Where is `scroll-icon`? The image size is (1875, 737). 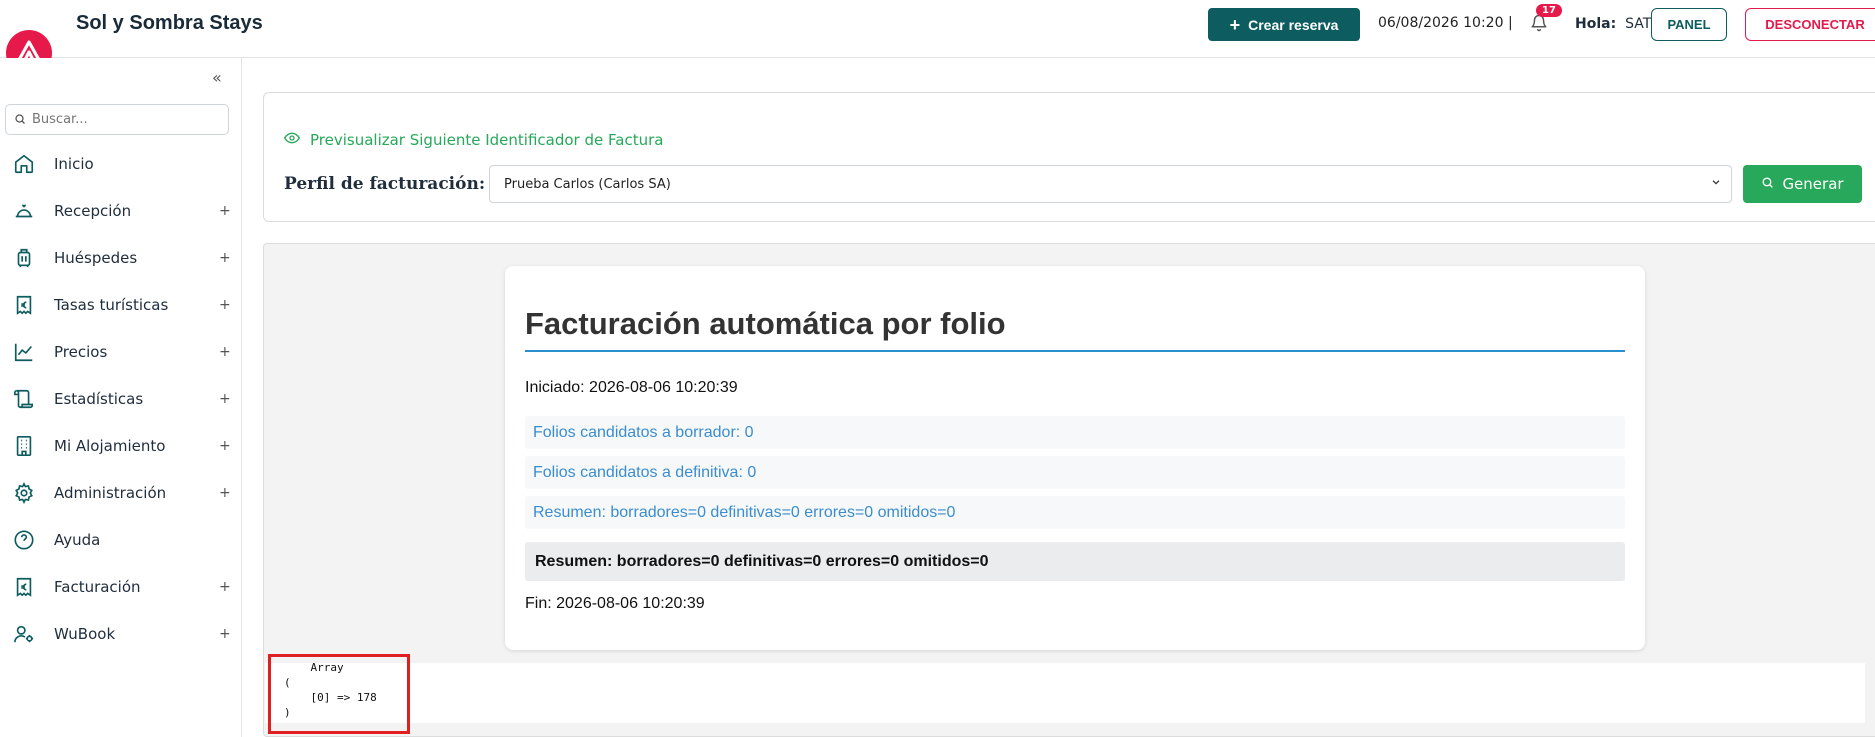
scroll-icon is located at coordinates (24, 399).